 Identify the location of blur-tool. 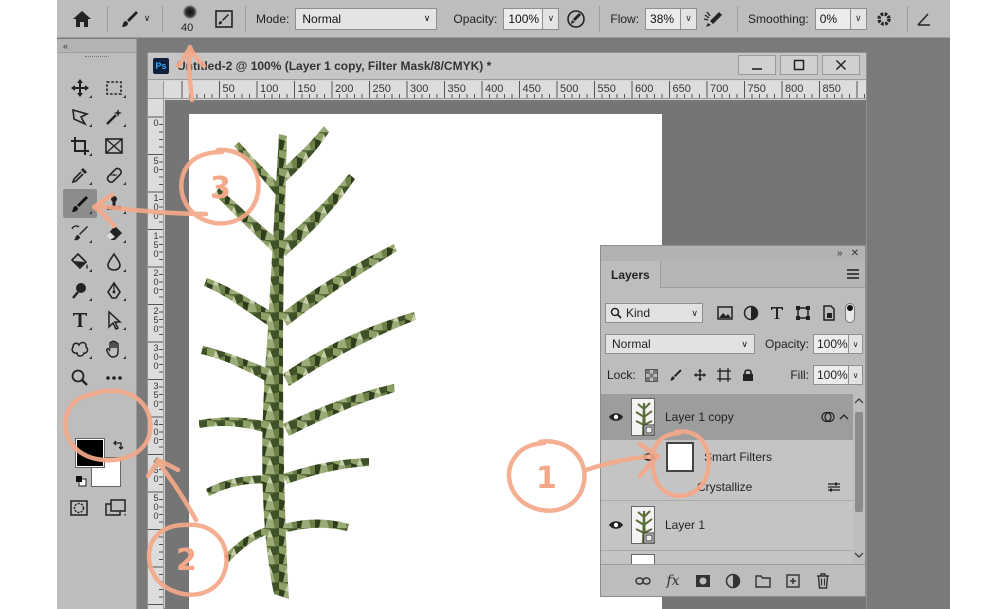
(114, 261).